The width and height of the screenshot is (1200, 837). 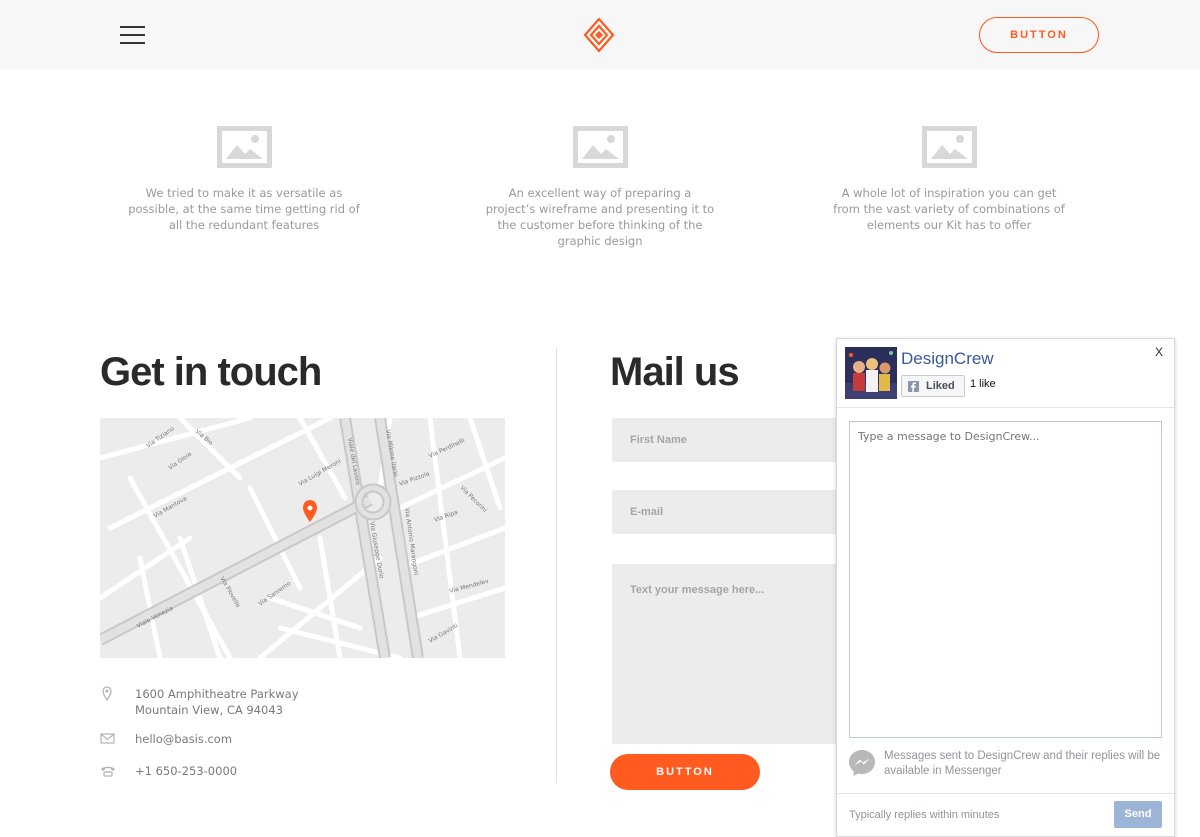 What do you see at coordinates (217, 694) in the screenshot?
I see `address-line1: 1600 Amphitheatre Parkway` at bounding box center [217, 694].